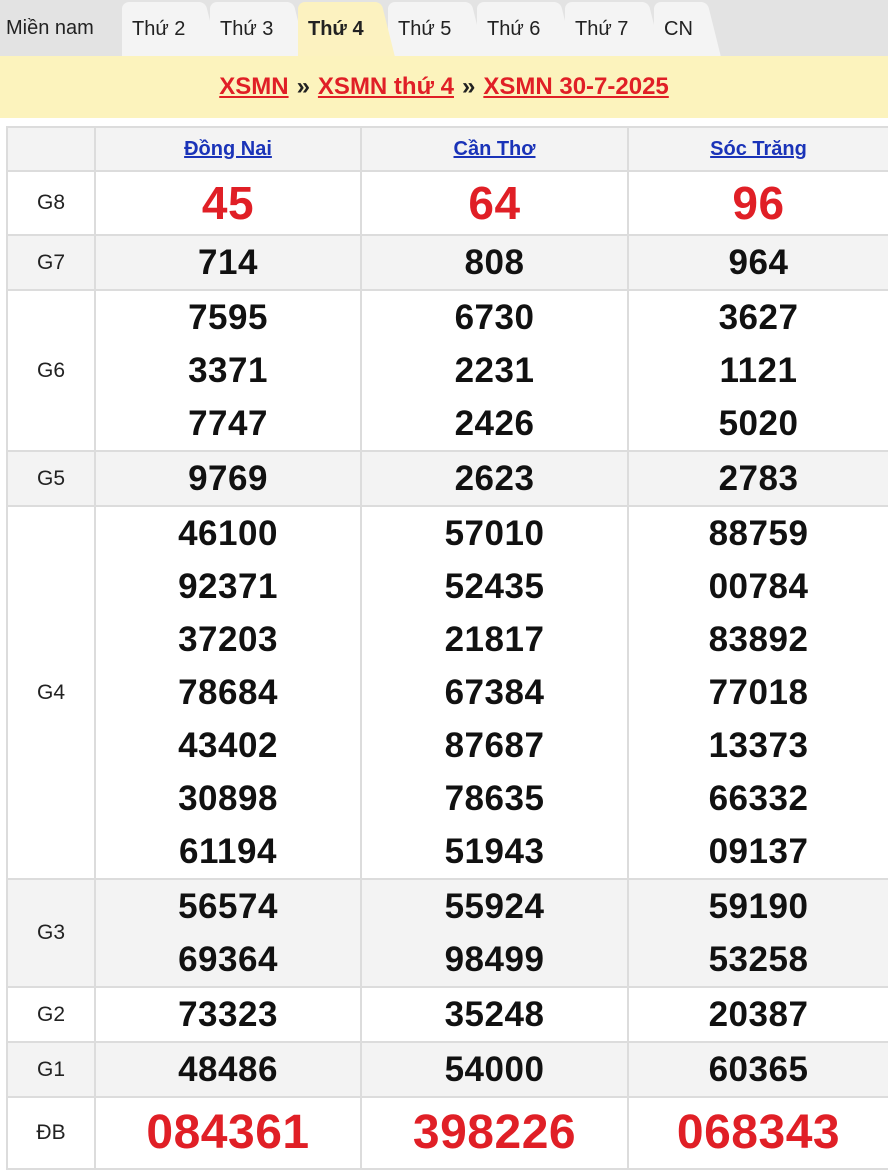 This screenshot has height=1170, width=888. I want to click on result-cell: 46100 92371 37203 78684 43402 30898 61194, so click(228, 692).